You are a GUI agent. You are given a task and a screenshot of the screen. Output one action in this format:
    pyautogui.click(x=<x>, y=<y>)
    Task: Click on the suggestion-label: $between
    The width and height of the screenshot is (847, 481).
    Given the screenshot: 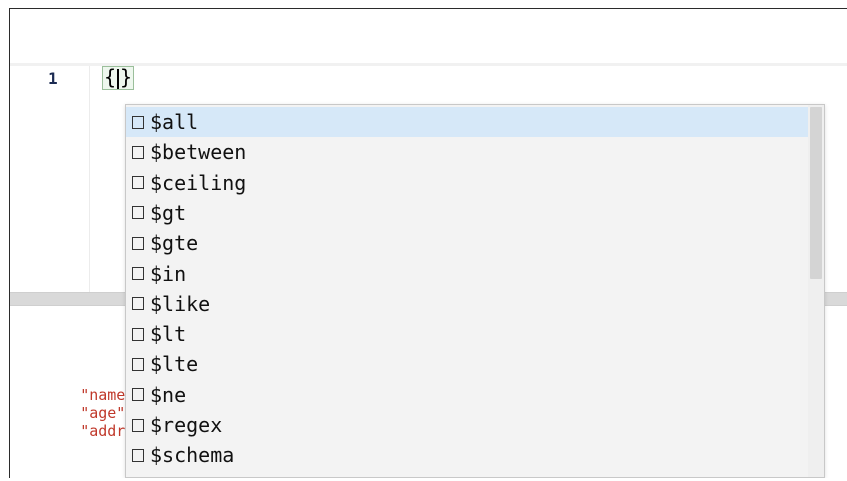 What is the action you would take?
    pyautogui.click(x=198, y=152)
    